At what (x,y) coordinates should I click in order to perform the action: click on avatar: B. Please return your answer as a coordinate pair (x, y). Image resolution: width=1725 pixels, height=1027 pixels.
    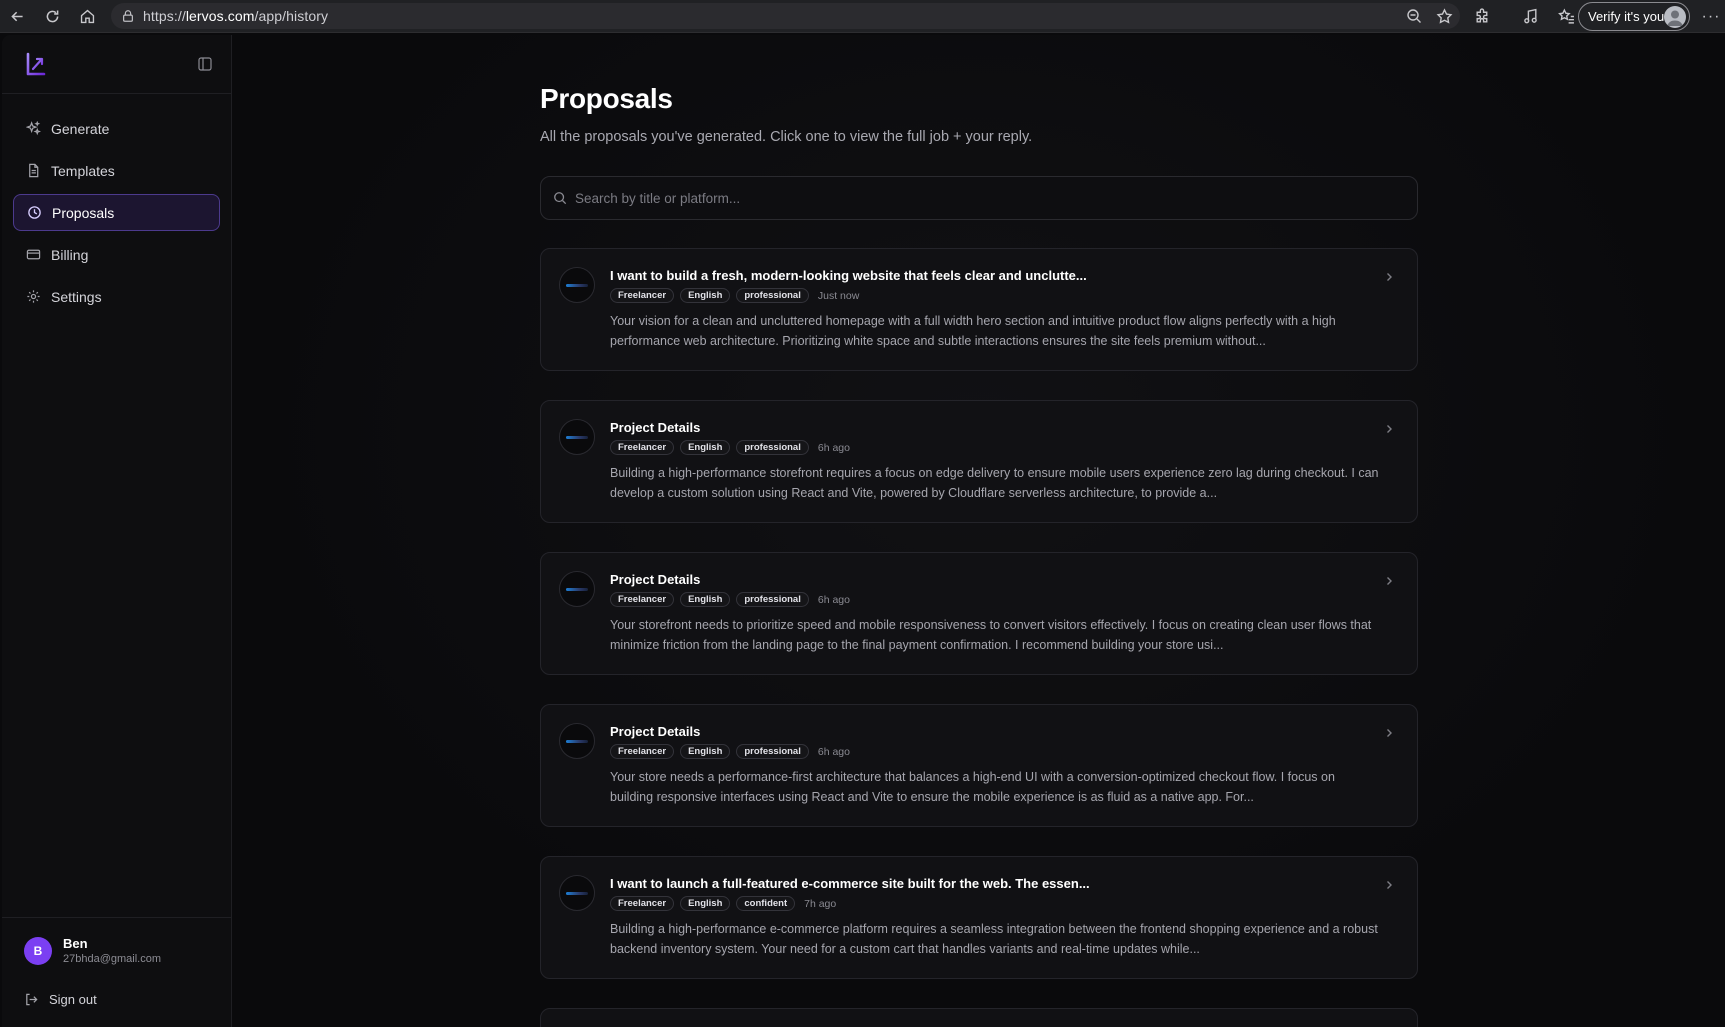
    Looking at the image, I should click on (38, 950).